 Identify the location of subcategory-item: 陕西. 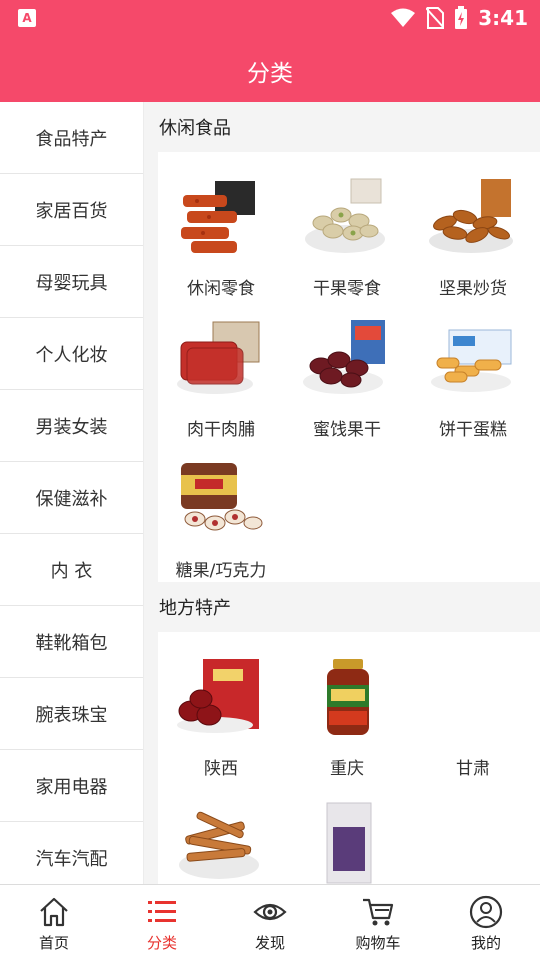
(221, 714).